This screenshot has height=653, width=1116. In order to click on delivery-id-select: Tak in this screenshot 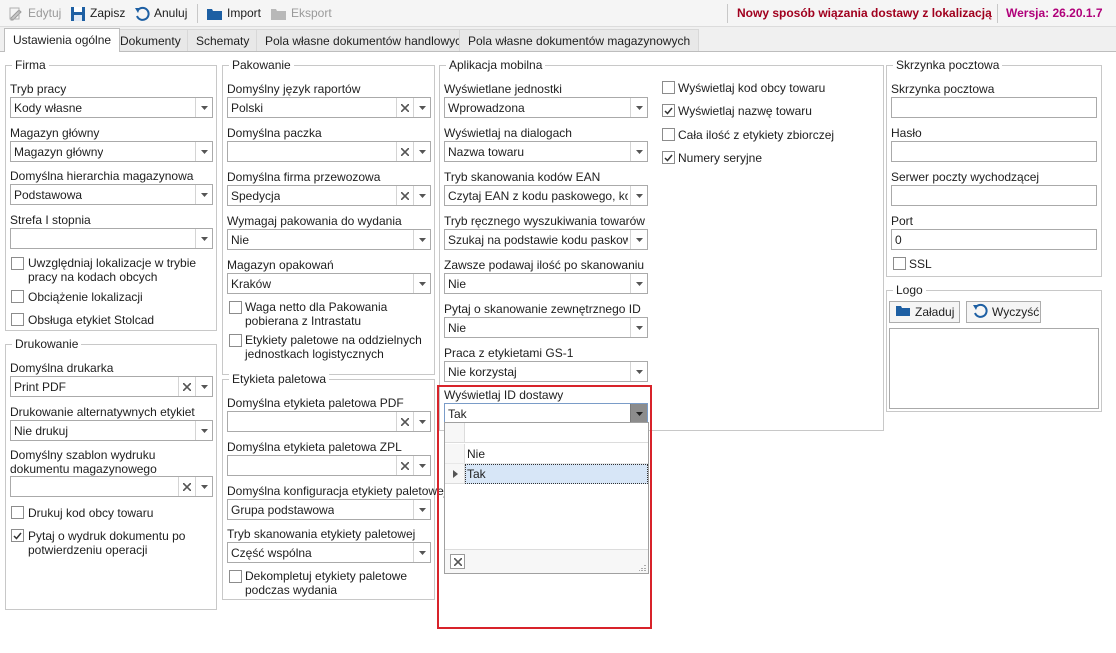, I will do `click(546, 413)`.